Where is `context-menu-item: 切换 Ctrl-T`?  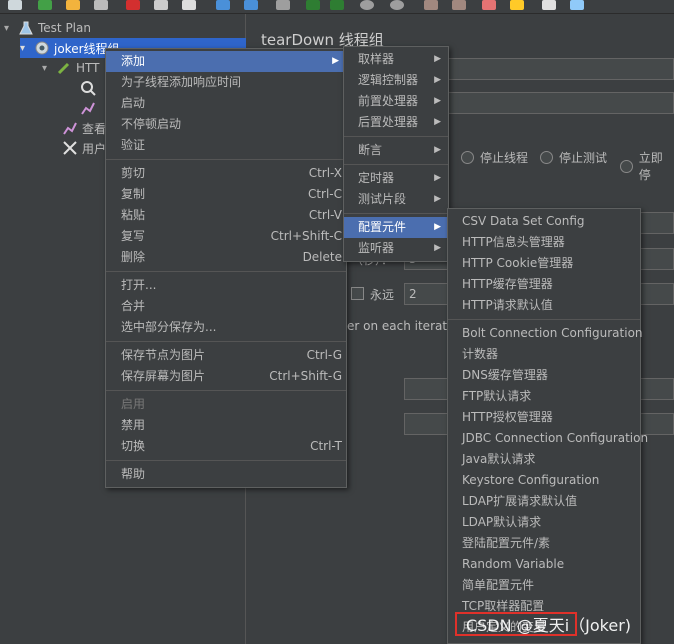
context-menu-item: 切换 Ctrl-T is located at coordinates (226, 446).